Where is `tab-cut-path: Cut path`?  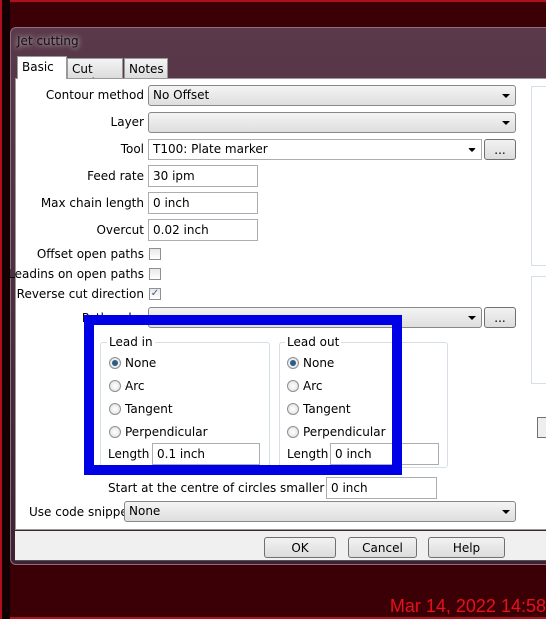
tab-cut-path: Cut path is located at coordinates (95, 74).